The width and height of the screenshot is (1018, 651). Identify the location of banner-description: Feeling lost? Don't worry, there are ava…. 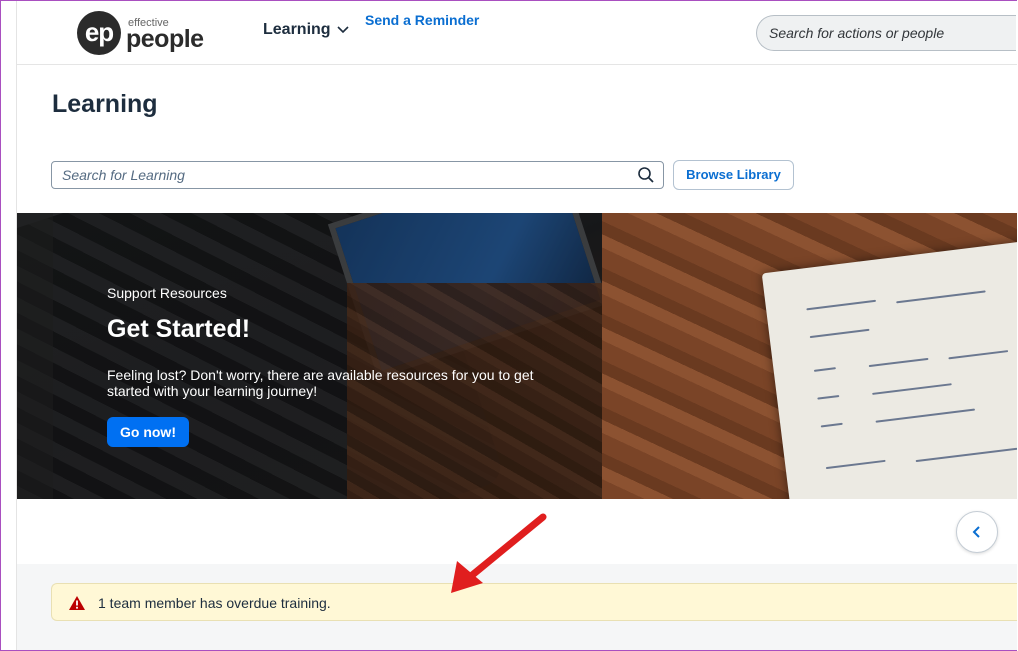
(320, 383).